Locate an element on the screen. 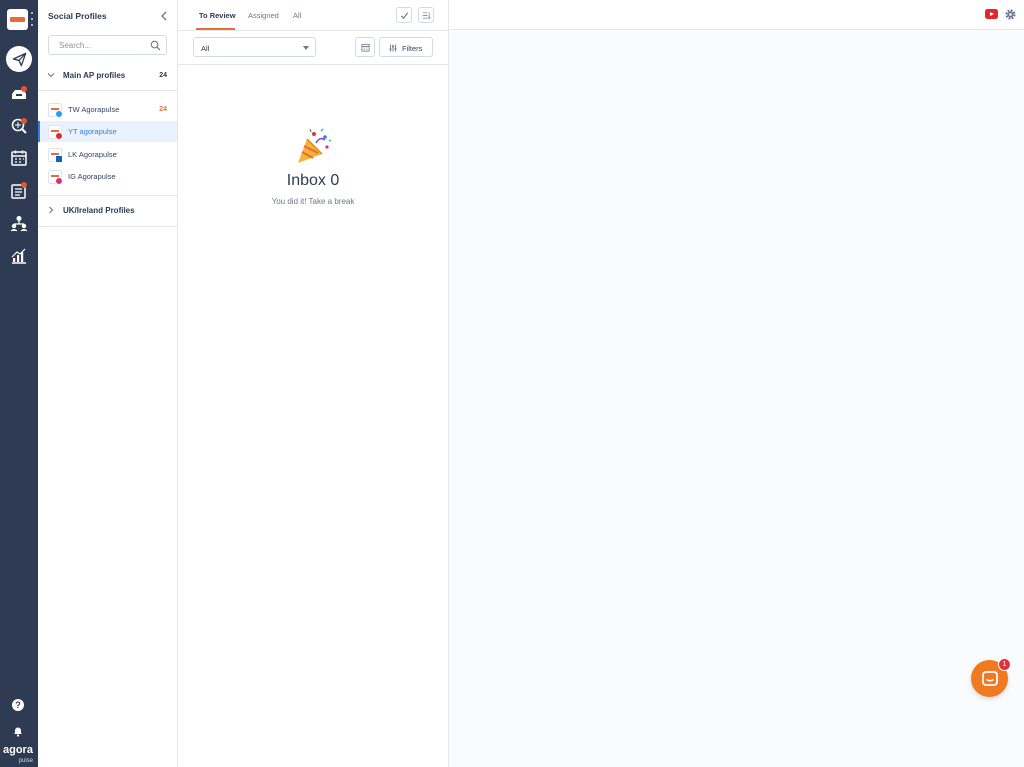  empty-state-title: Inbox 0 is located at coordinates (313, 180).